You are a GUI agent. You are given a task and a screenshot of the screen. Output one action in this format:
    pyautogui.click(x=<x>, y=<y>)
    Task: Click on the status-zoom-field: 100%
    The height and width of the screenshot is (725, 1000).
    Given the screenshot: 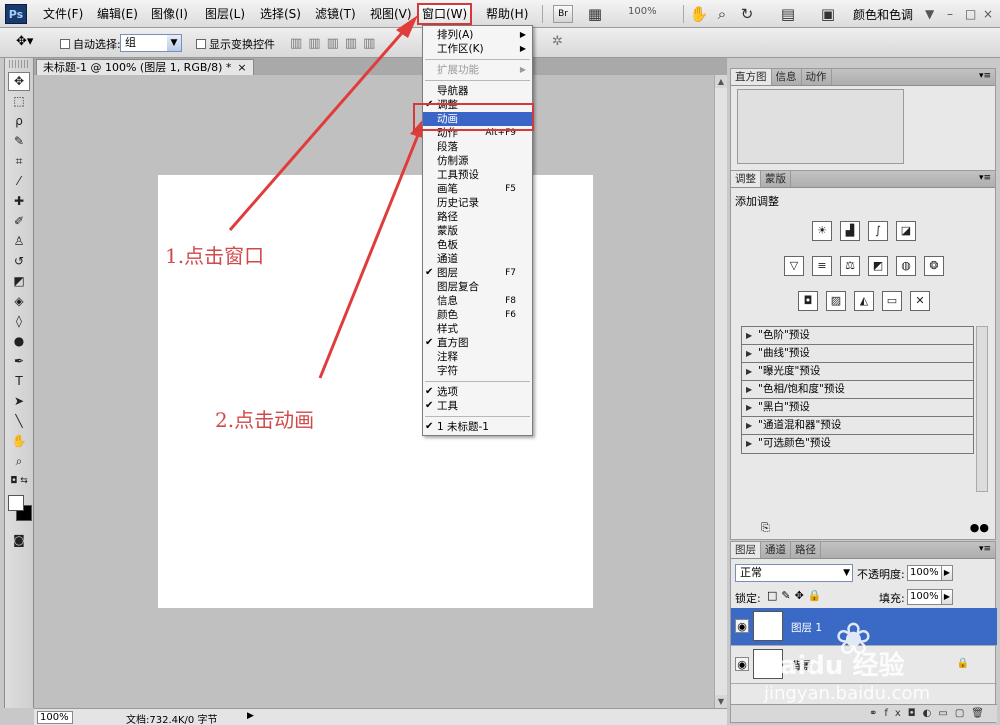 What is the action you would take?
    pyautogui.click(x=55, y=717)
    